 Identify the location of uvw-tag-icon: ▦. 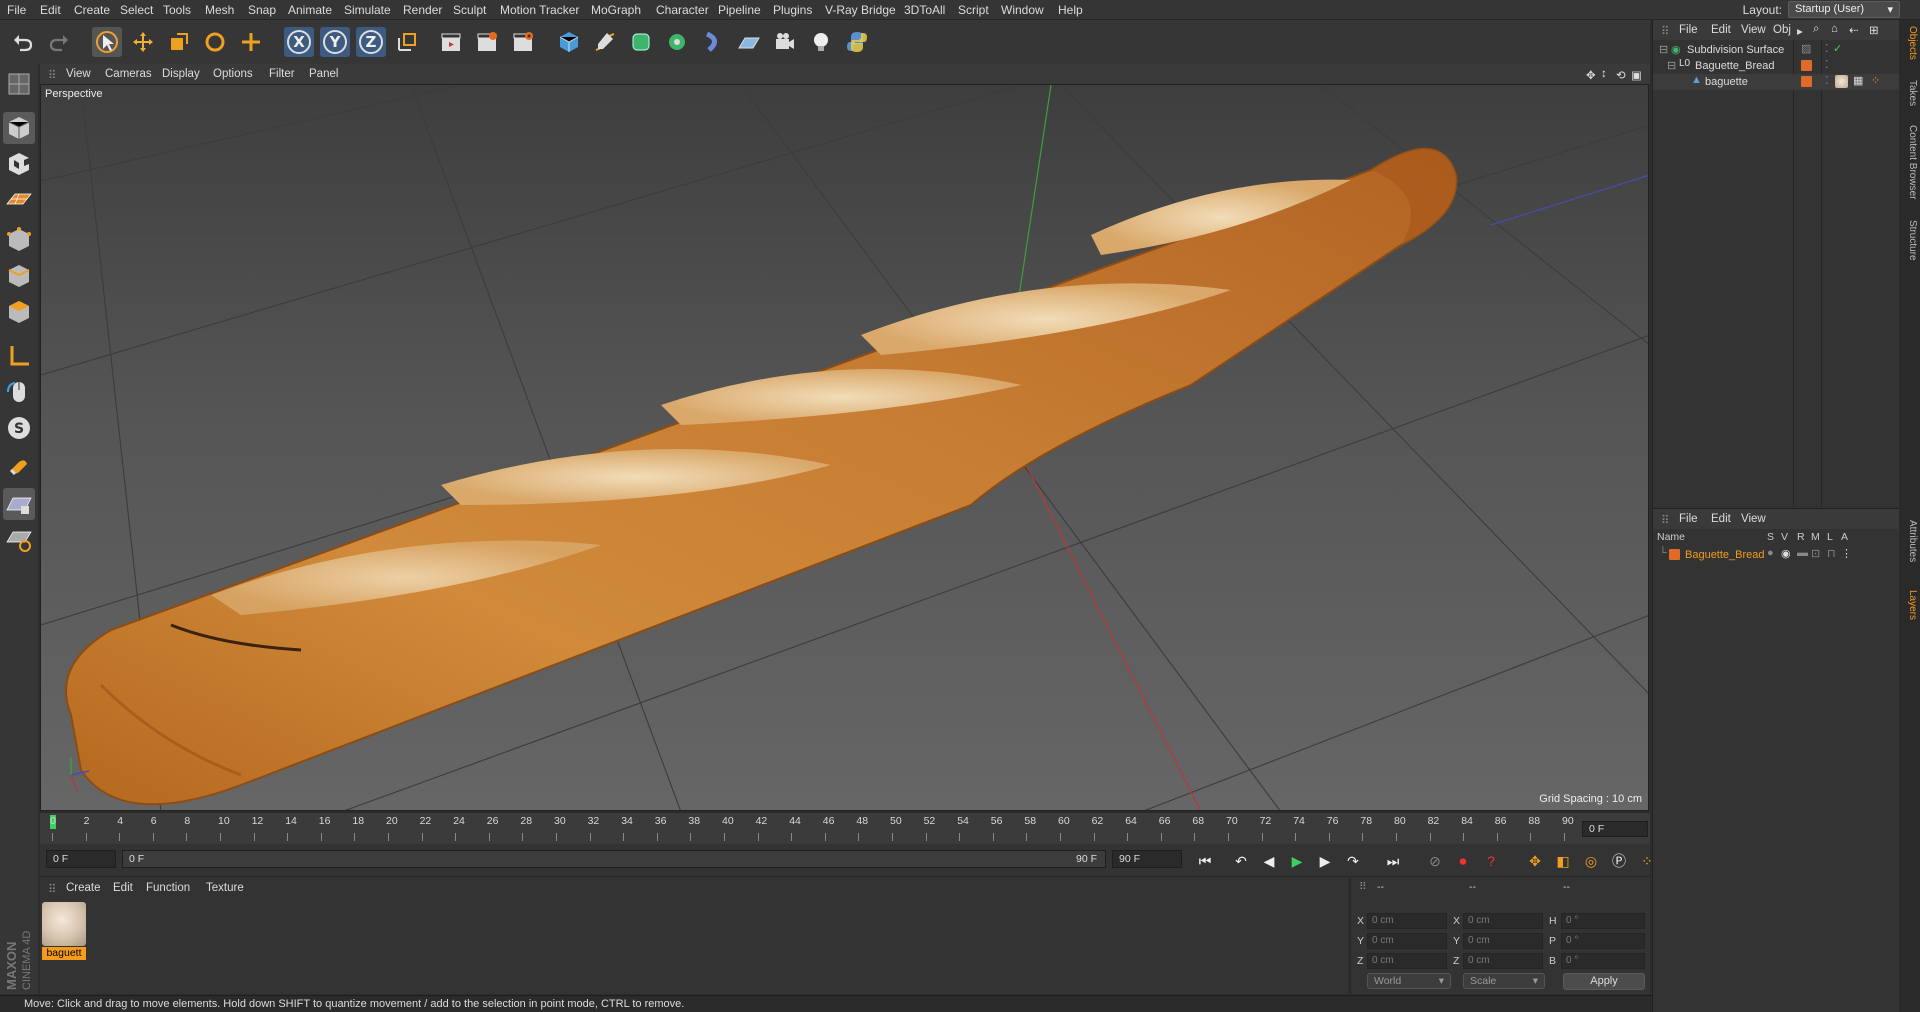
(1858, 80).